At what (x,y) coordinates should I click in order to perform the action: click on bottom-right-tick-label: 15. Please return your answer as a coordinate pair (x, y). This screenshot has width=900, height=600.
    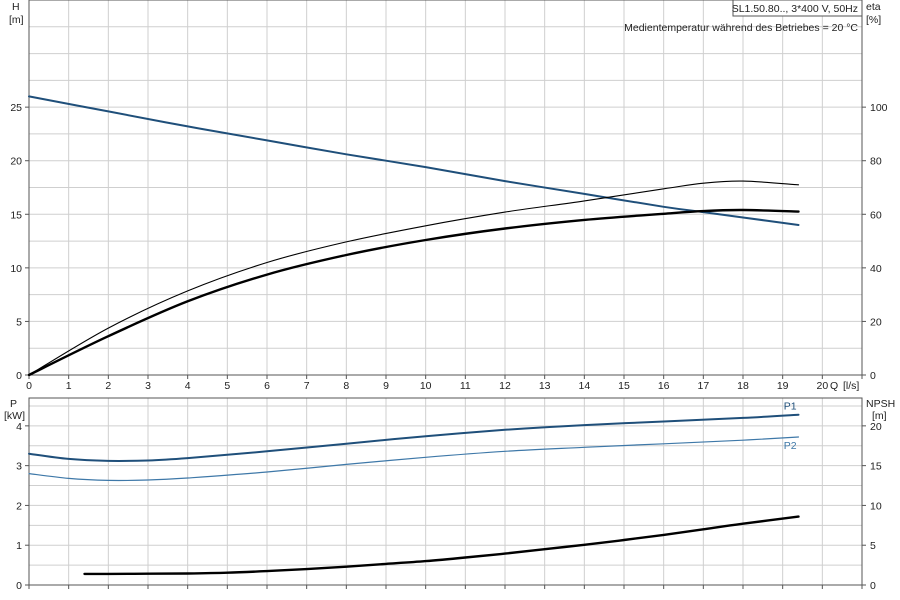
    Looking at the image, I should click on (876, 467).